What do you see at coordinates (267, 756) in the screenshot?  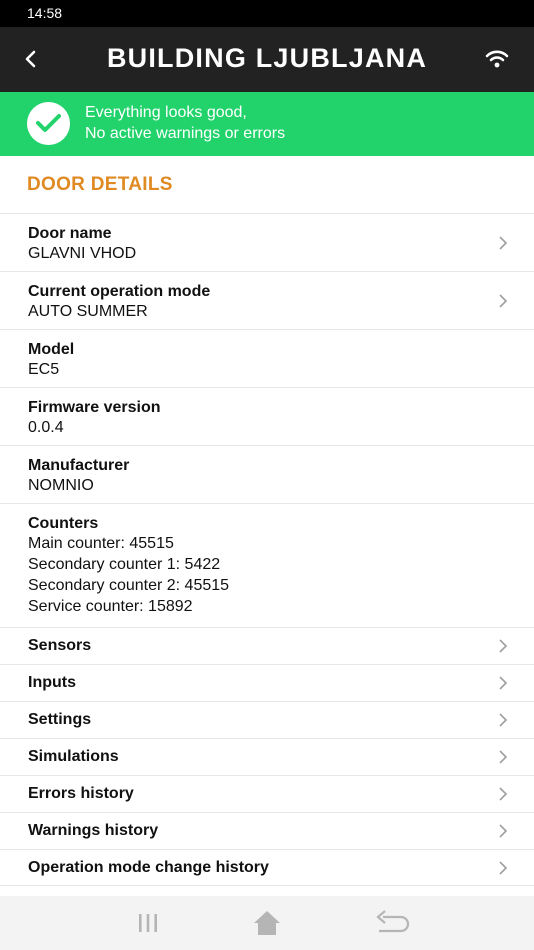 I see `menu-item-simulations: Simulations` at bounding box center [267, 756].